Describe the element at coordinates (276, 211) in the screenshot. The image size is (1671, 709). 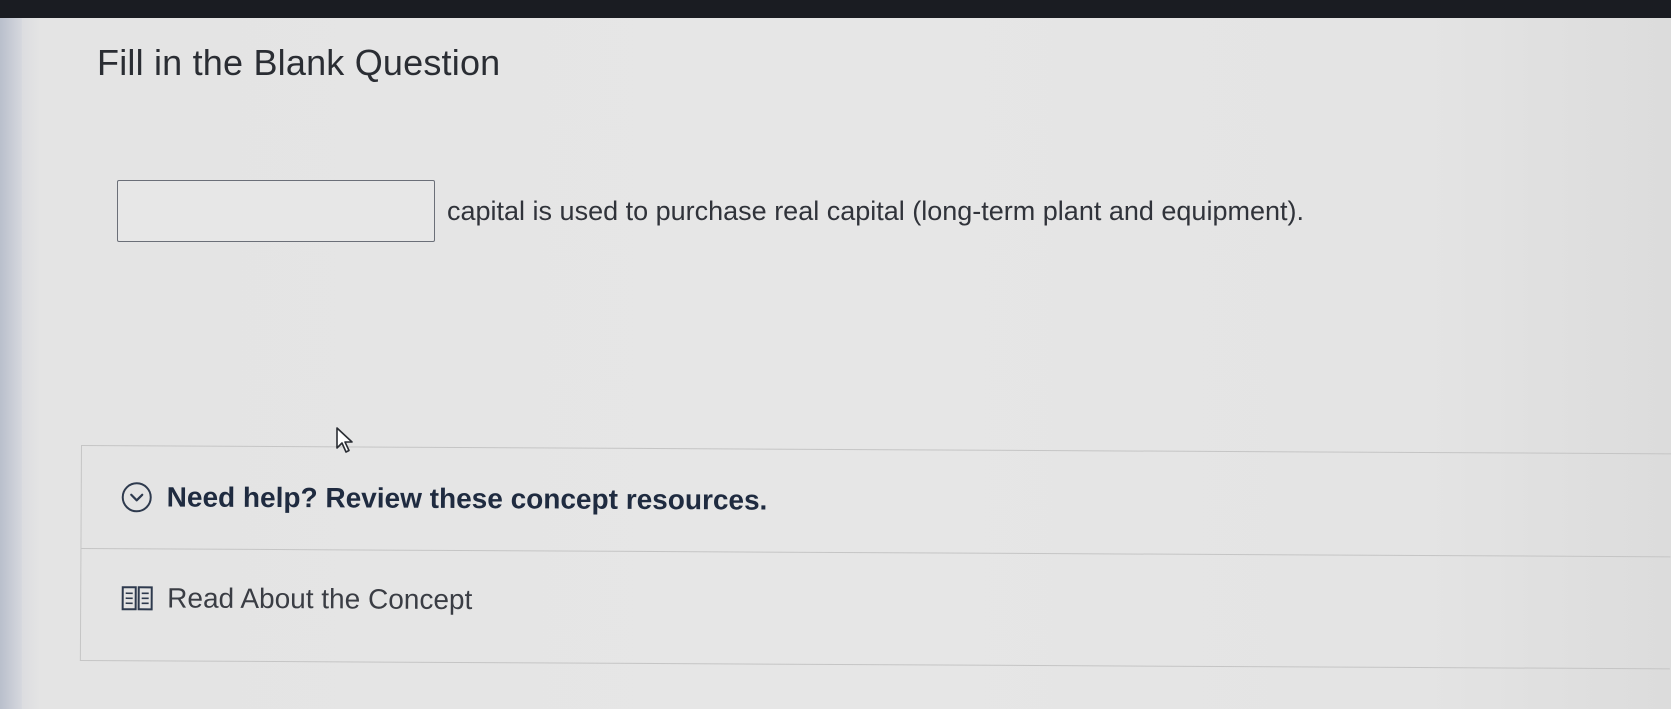
I see `blank-answer-input` at that location.